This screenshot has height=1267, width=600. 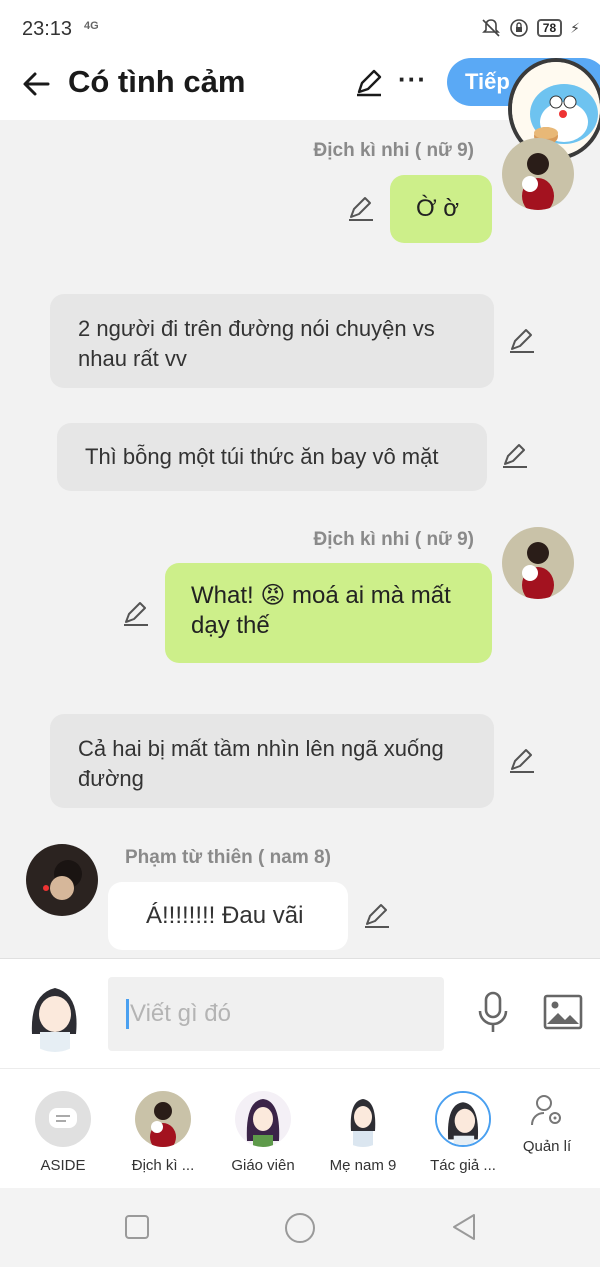 I want to click on narration-bubble: Thì bỗng một túi thức ăn bay vô mặt, so click(x=272, y=457).